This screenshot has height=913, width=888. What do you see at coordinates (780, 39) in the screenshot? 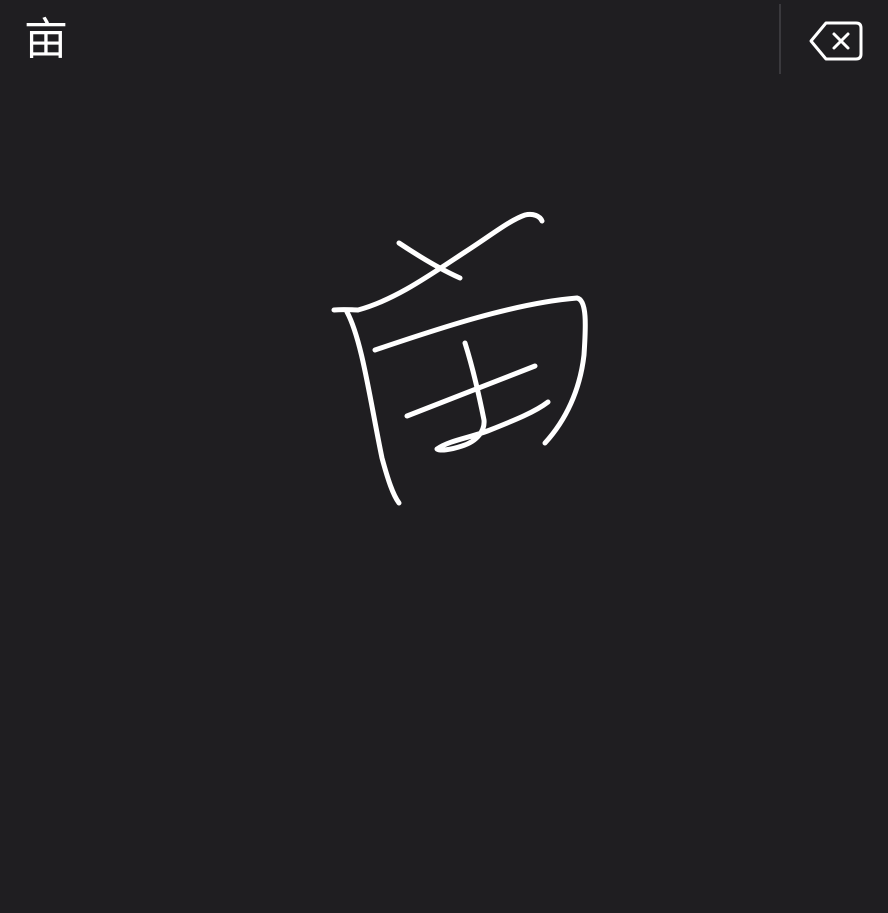
I see `divider` at bounding box center [780, 39].